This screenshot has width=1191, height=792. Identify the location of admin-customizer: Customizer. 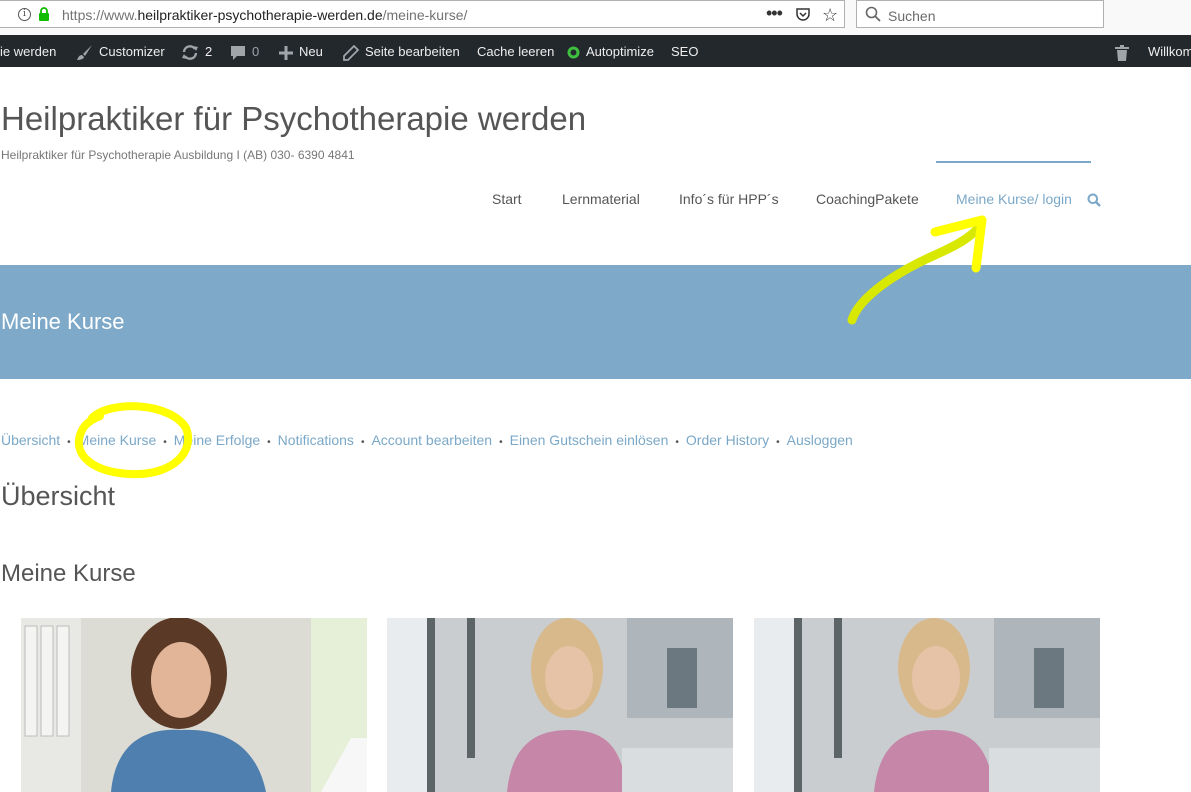
(120, 51).